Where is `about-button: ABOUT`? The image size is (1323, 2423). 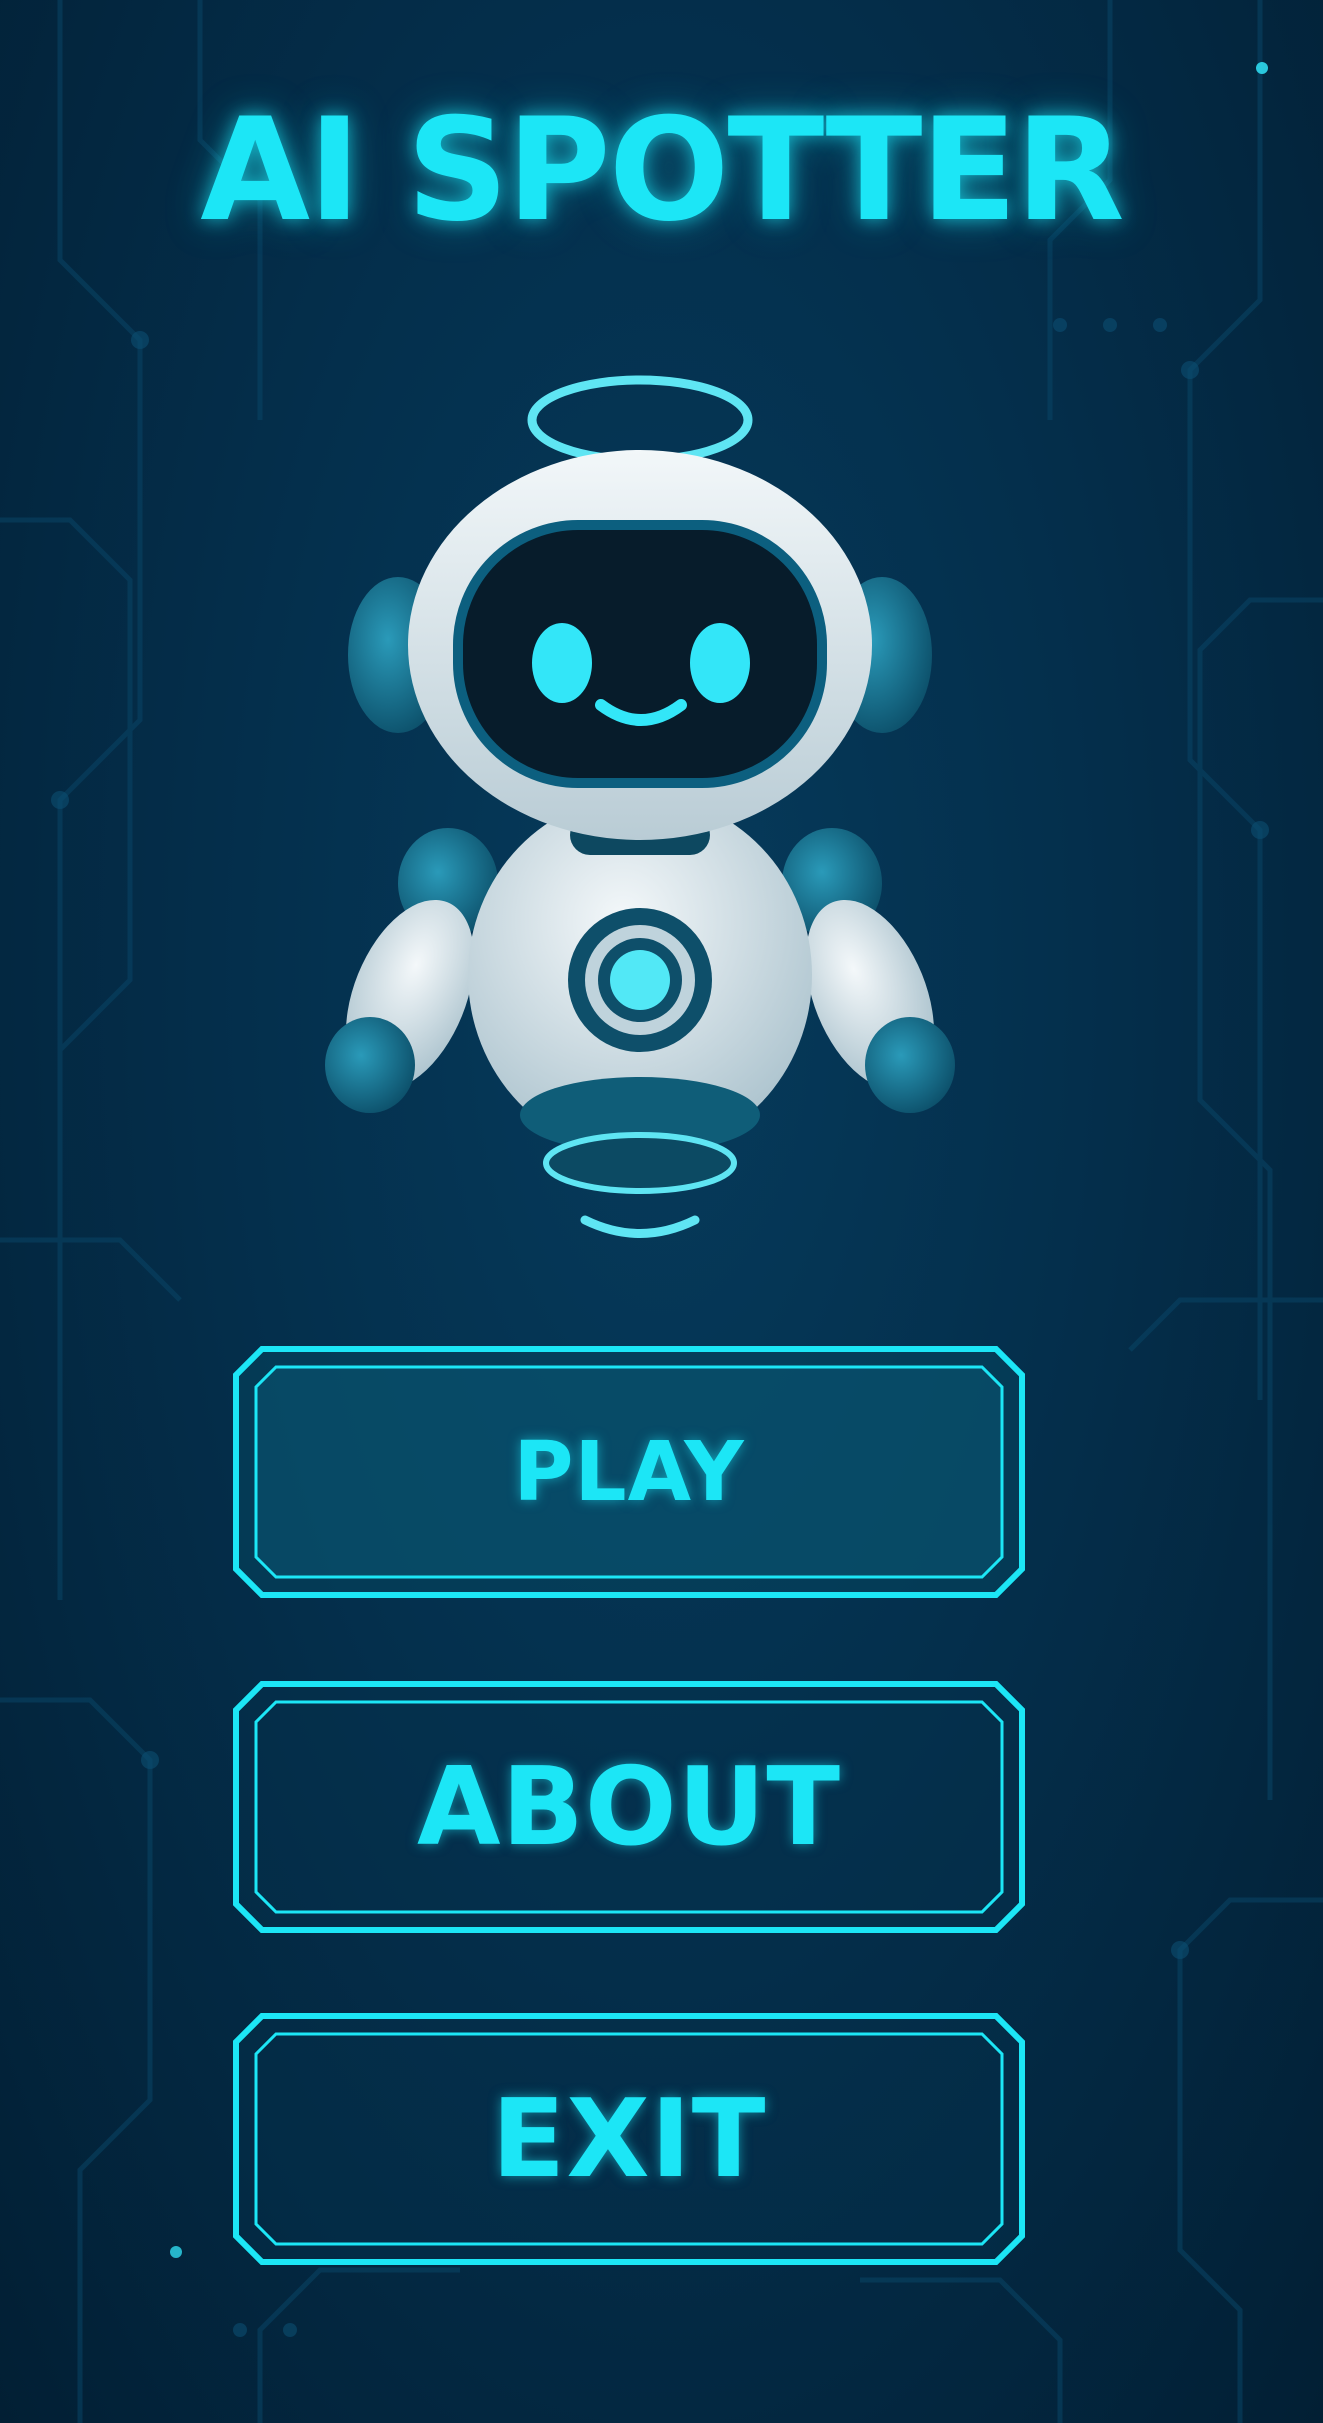 about-button: ABOUT is located at coordinates (629, 1807).